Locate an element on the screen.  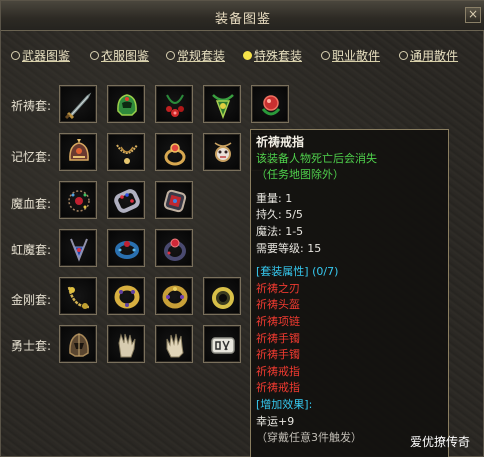
radio-selected-icon is located at coordinates (247, 55).